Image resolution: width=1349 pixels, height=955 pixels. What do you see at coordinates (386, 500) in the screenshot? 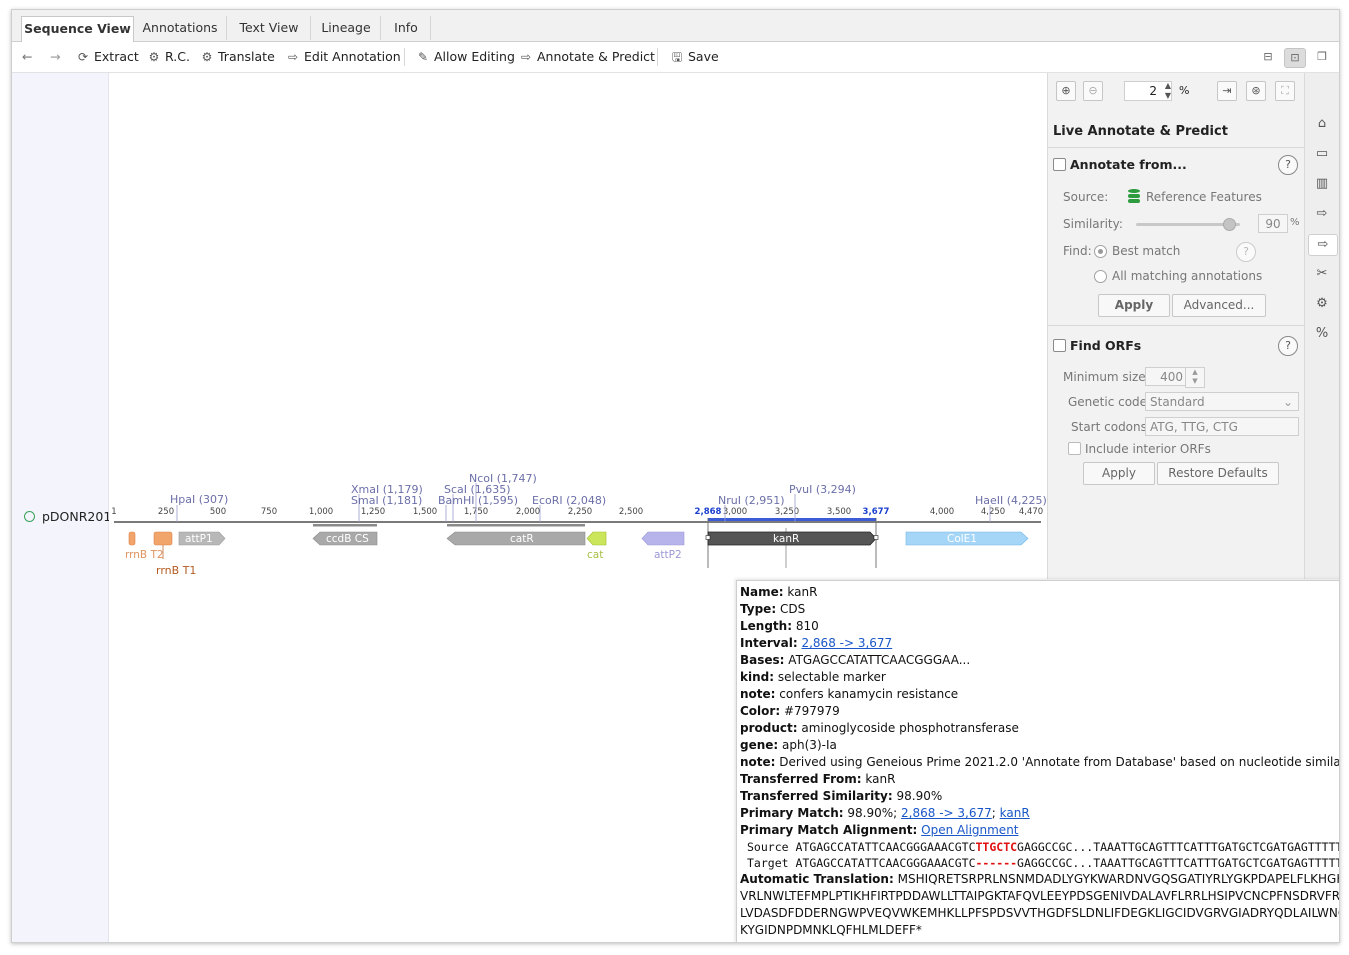
I see `enzyme-label: SmaI (1,181)` at bounding box center [386, 500].